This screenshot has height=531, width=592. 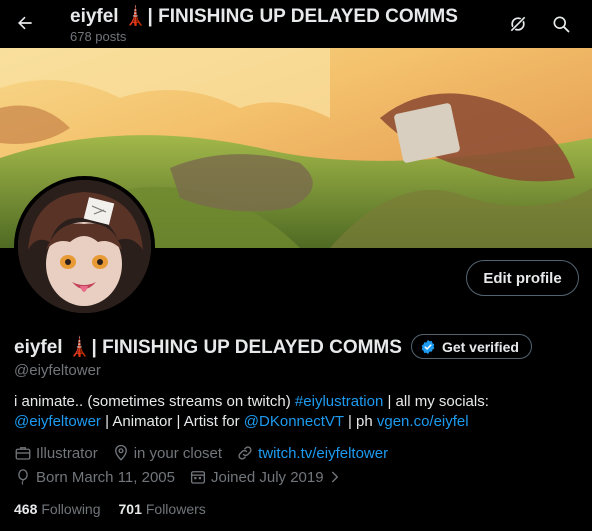 What do you see at coordinates (26, 509) in the screenshot?
I see `following-count: 468` at bounding box center [26, 509].